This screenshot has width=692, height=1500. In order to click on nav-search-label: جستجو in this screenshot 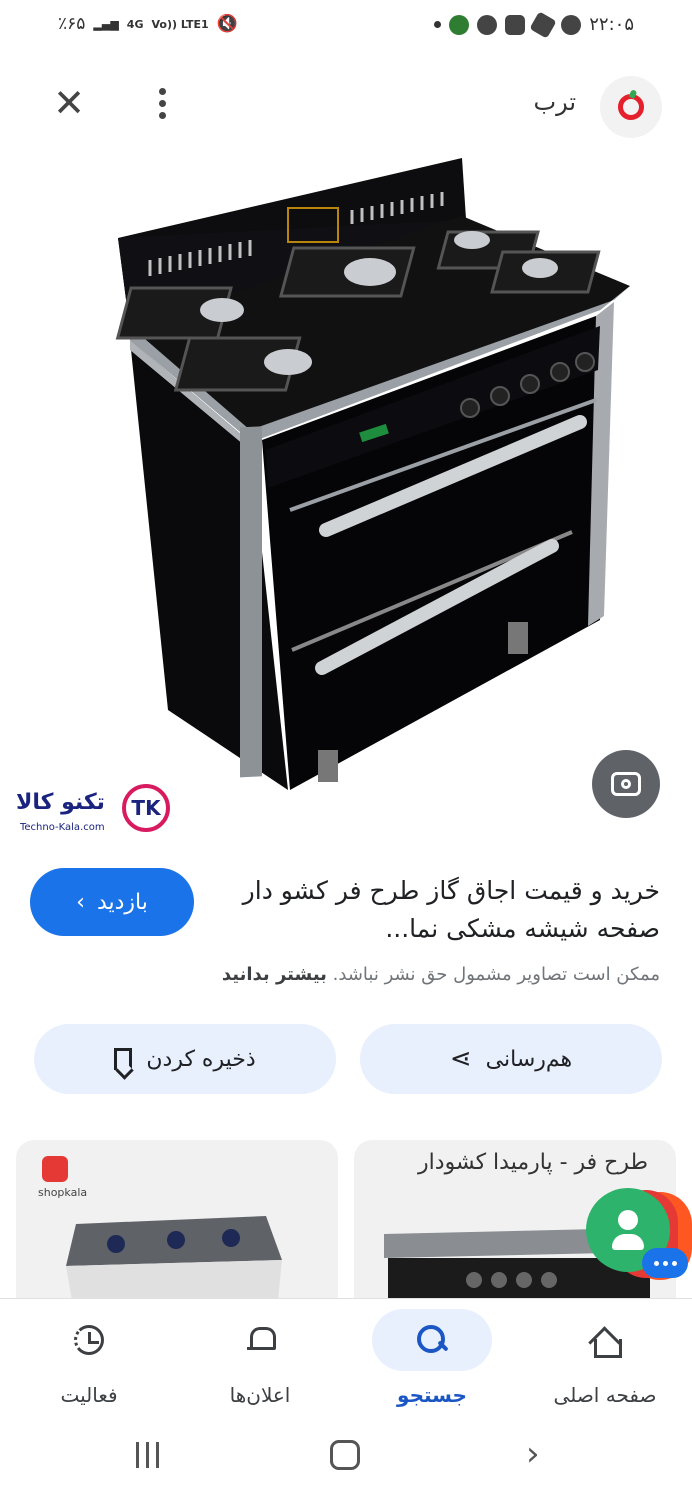, I will do `click(432, 1395)`.